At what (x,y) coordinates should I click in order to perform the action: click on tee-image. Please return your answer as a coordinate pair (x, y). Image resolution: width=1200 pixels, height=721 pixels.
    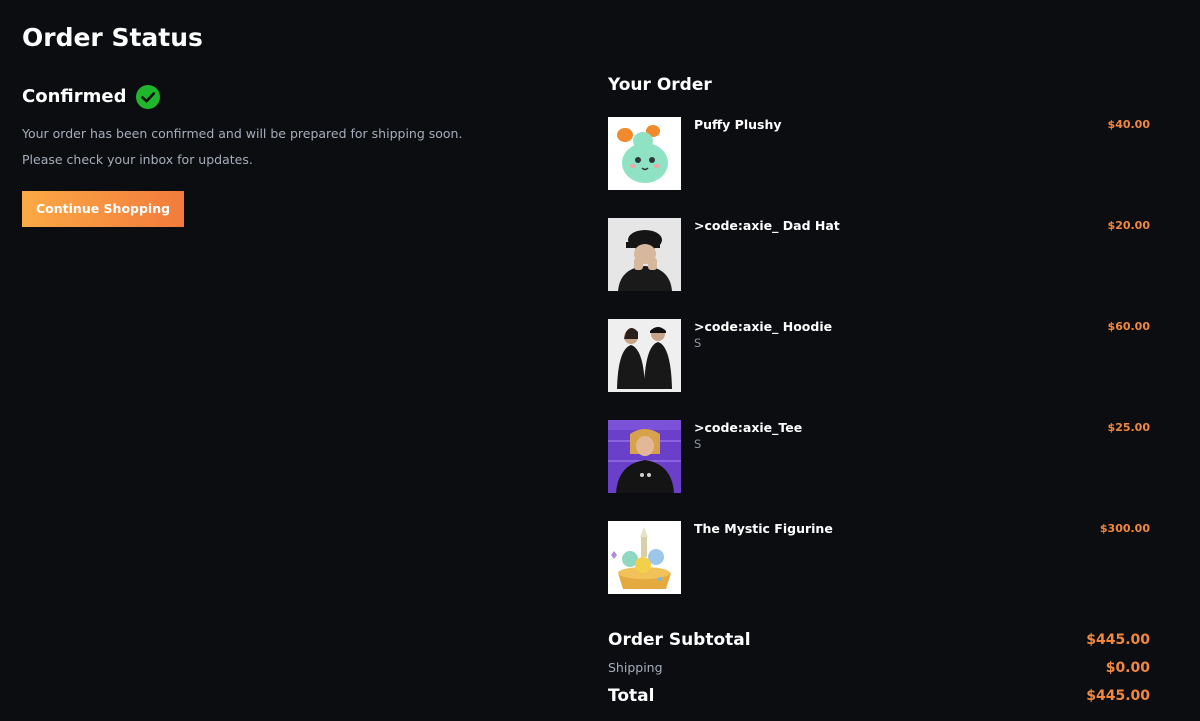
    Looking at the image, I should click on (644, 456).